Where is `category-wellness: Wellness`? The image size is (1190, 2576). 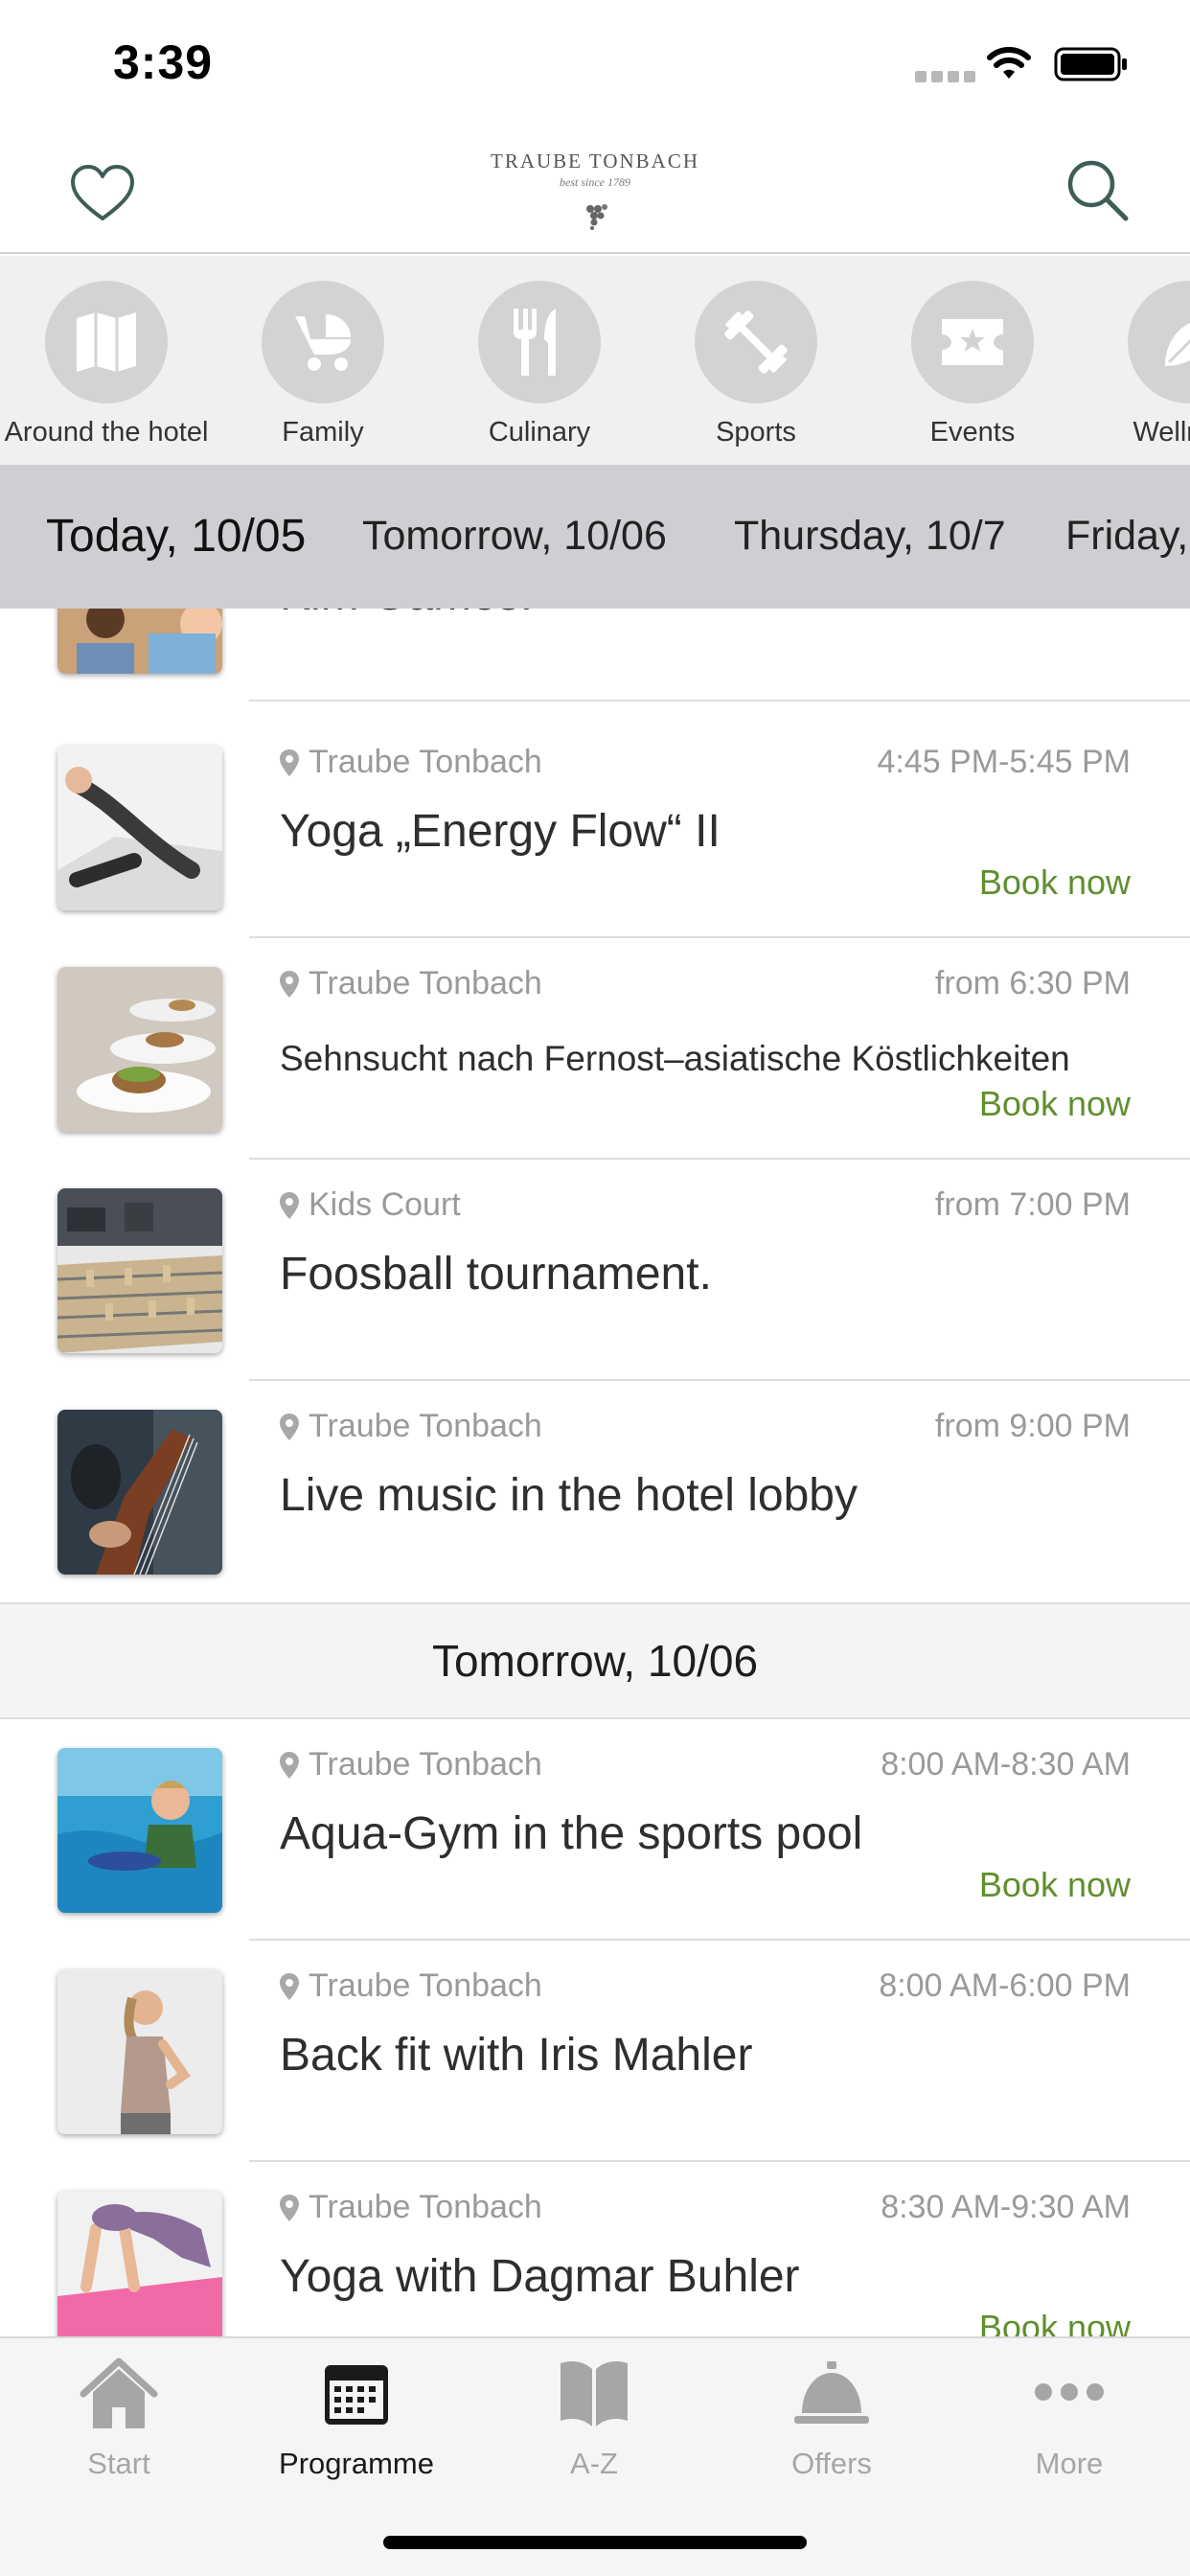
category-wellness: Wellness is located at coordinates (1135, 364).